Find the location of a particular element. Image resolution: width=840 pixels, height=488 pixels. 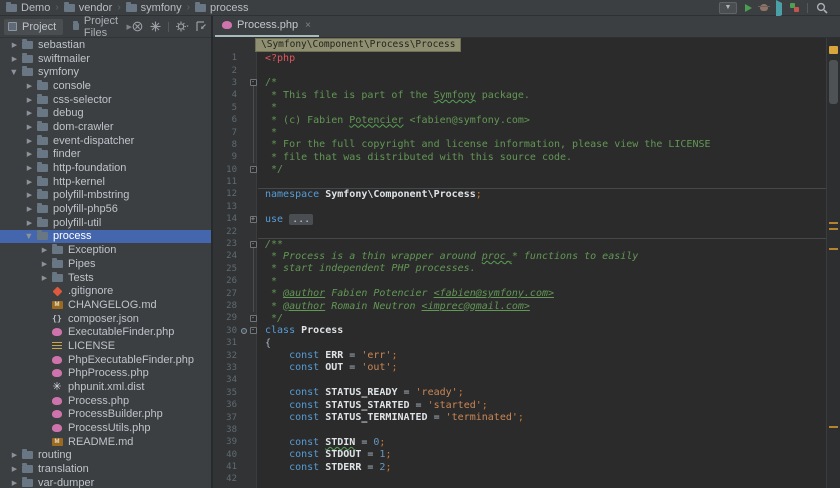

tree-item: ▶ translation is located at coordinates (105, 469).